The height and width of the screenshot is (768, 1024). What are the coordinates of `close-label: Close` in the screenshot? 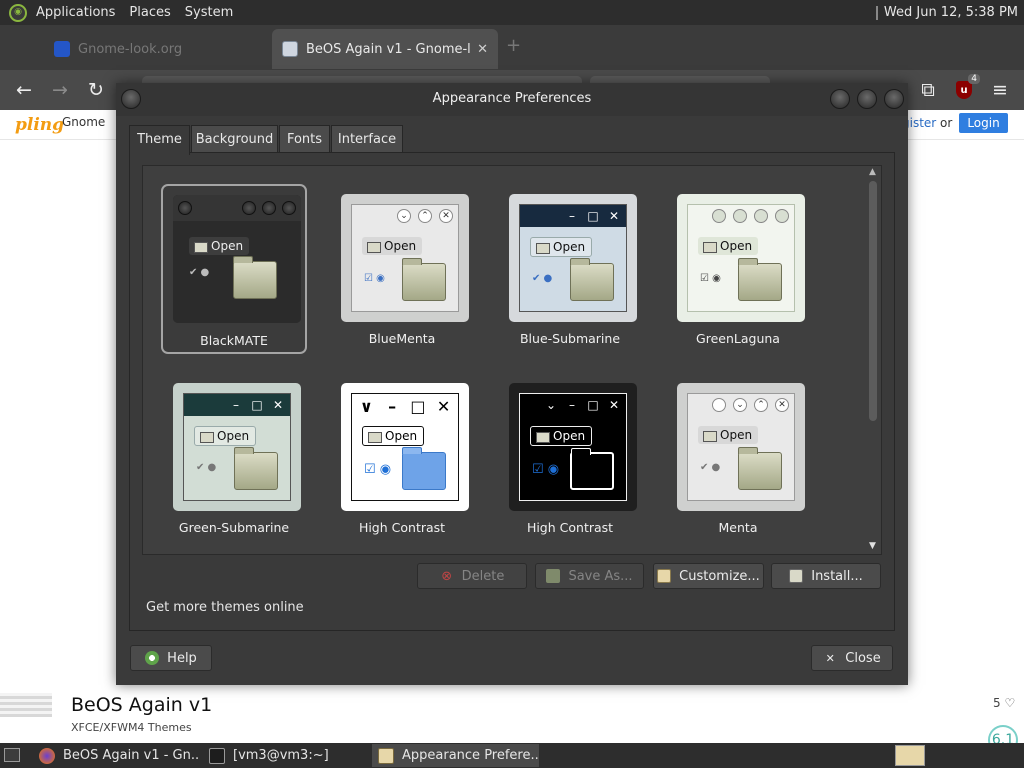 It's located at (863, 658).